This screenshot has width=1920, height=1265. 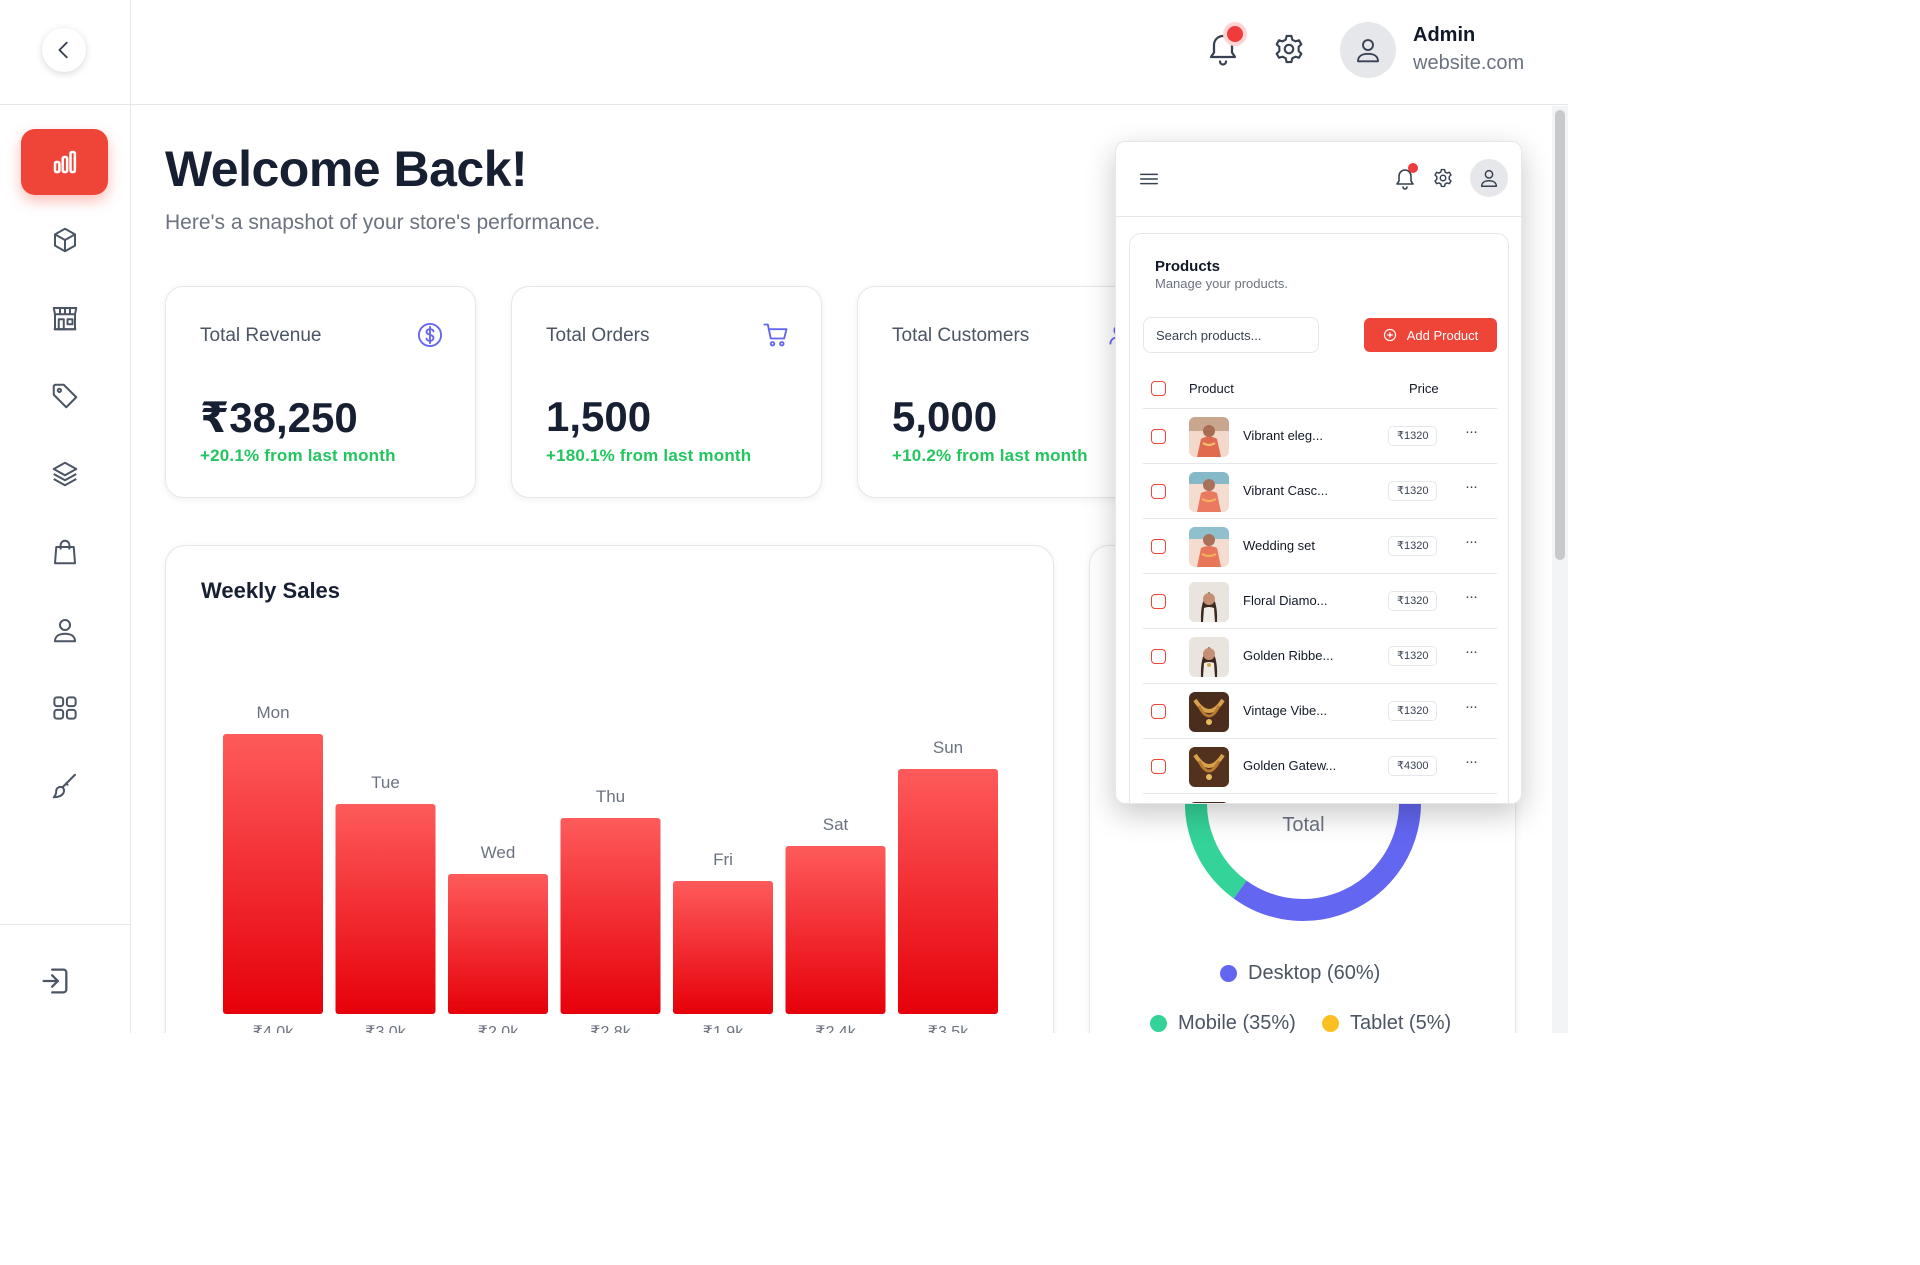 What do you see at coordinates (610, 796) in the screenshot?
I see `bar-label-thu: Thu` at bounding box center [610, 796].